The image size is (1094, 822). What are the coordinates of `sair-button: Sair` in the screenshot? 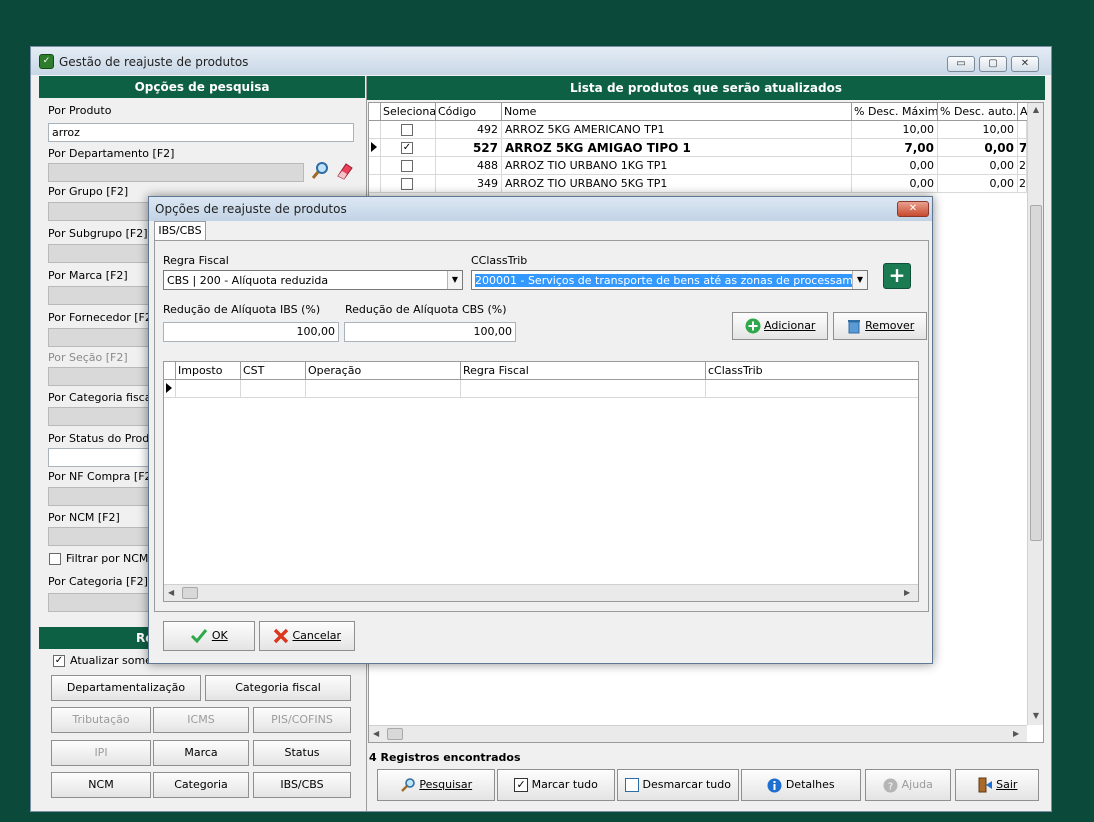 It's located at (997, 785).